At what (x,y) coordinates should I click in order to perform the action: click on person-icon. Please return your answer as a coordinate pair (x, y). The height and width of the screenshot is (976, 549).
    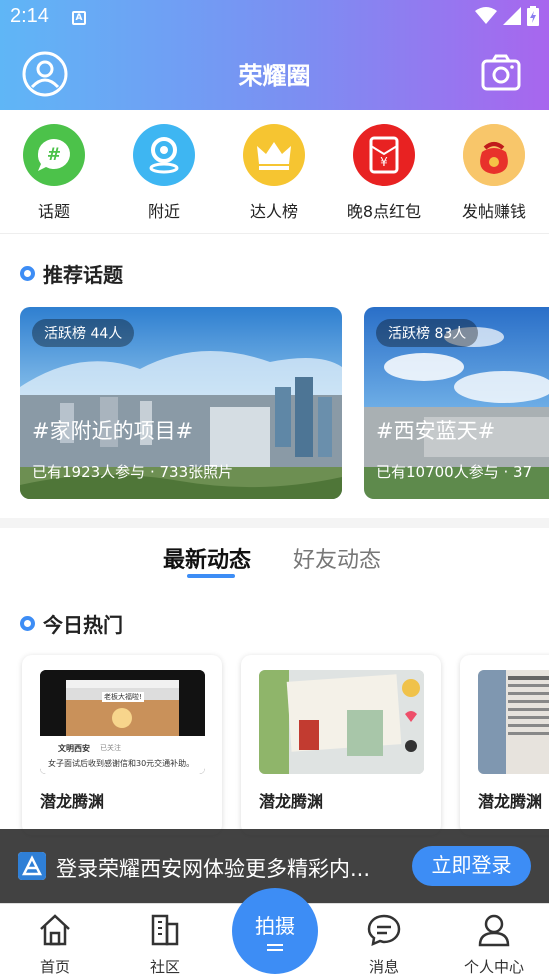
    Looking at the image, I should click on (494, 930).